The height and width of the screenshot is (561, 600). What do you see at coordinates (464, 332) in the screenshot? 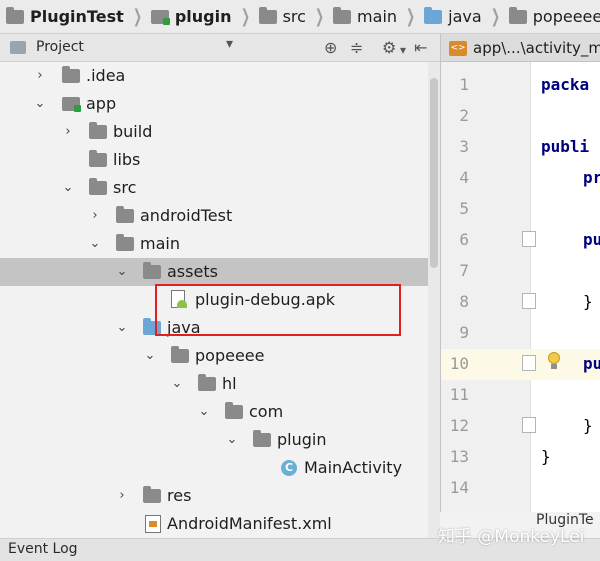
I see `line-number: 9` at bounding box center [464, 332].